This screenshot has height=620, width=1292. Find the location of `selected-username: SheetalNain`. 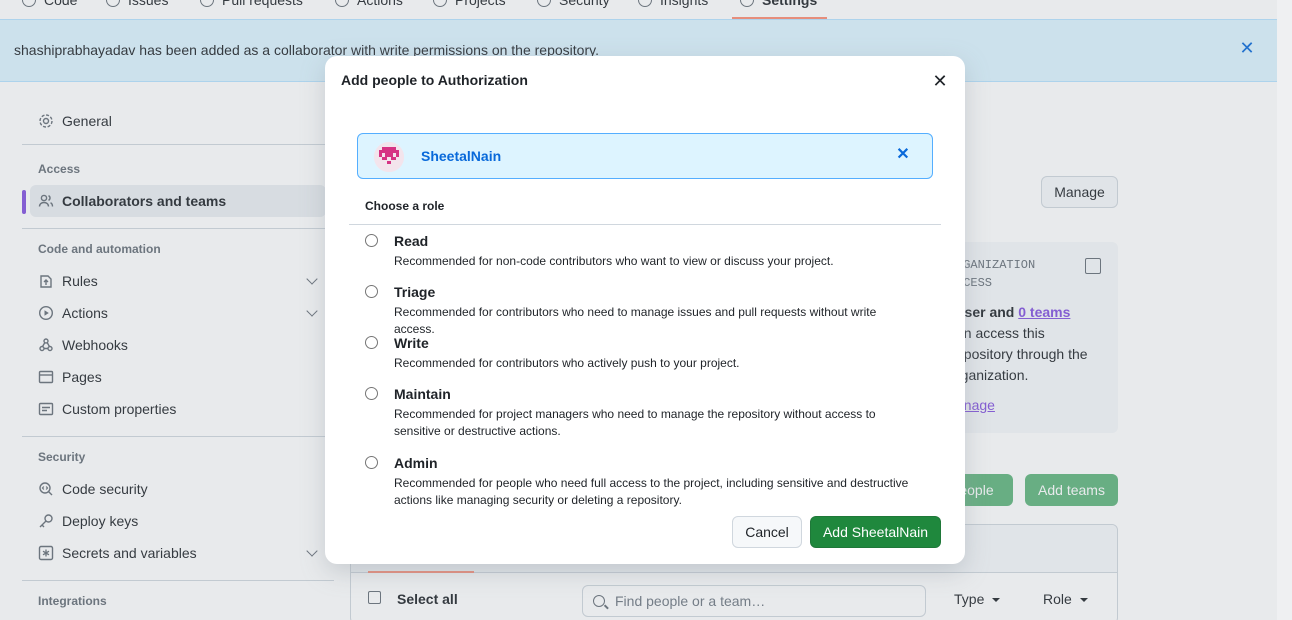

selected-username: SheetalNain is located at coordinates (461, 156).